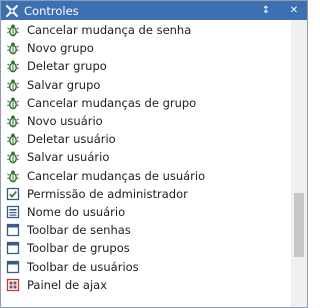 Image resolution: width=320 pixels, height=308 pixels. Describe the element at coordinates (76, 212) in the screenshot. I see `list-item-label: Nome do usuário` at that location.